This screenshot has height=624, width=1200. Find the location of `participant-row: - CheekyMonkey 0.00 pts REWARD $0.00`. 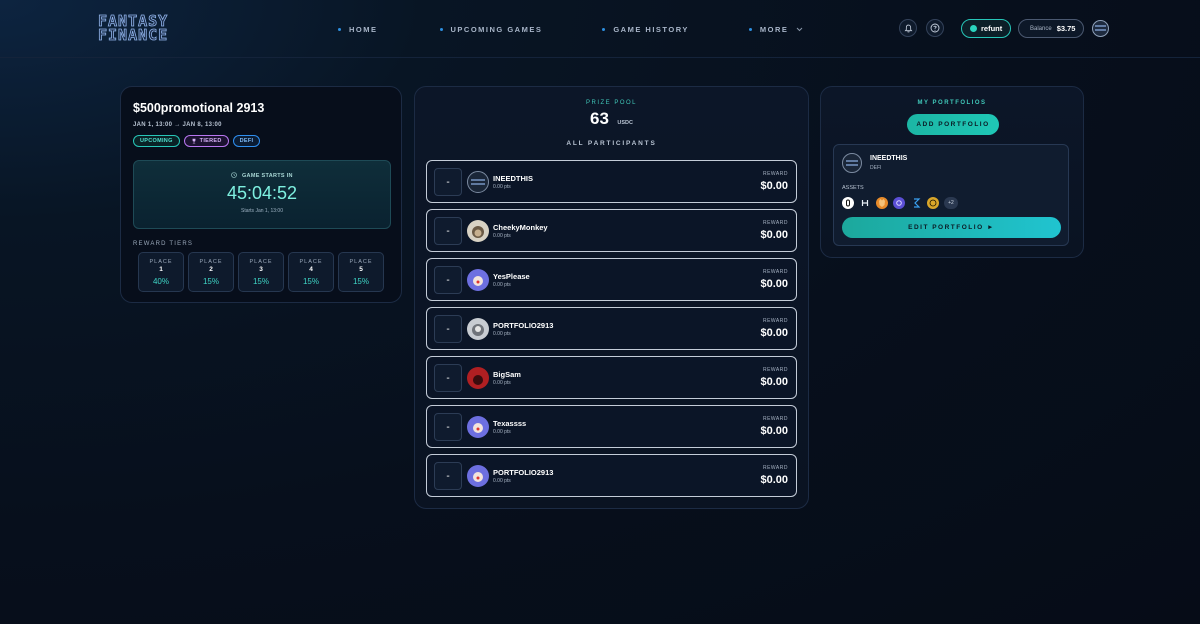

participant-row: - CheekyMonkey 0.00 pts REWARD $0.00 is located at coordinates (611, 230).